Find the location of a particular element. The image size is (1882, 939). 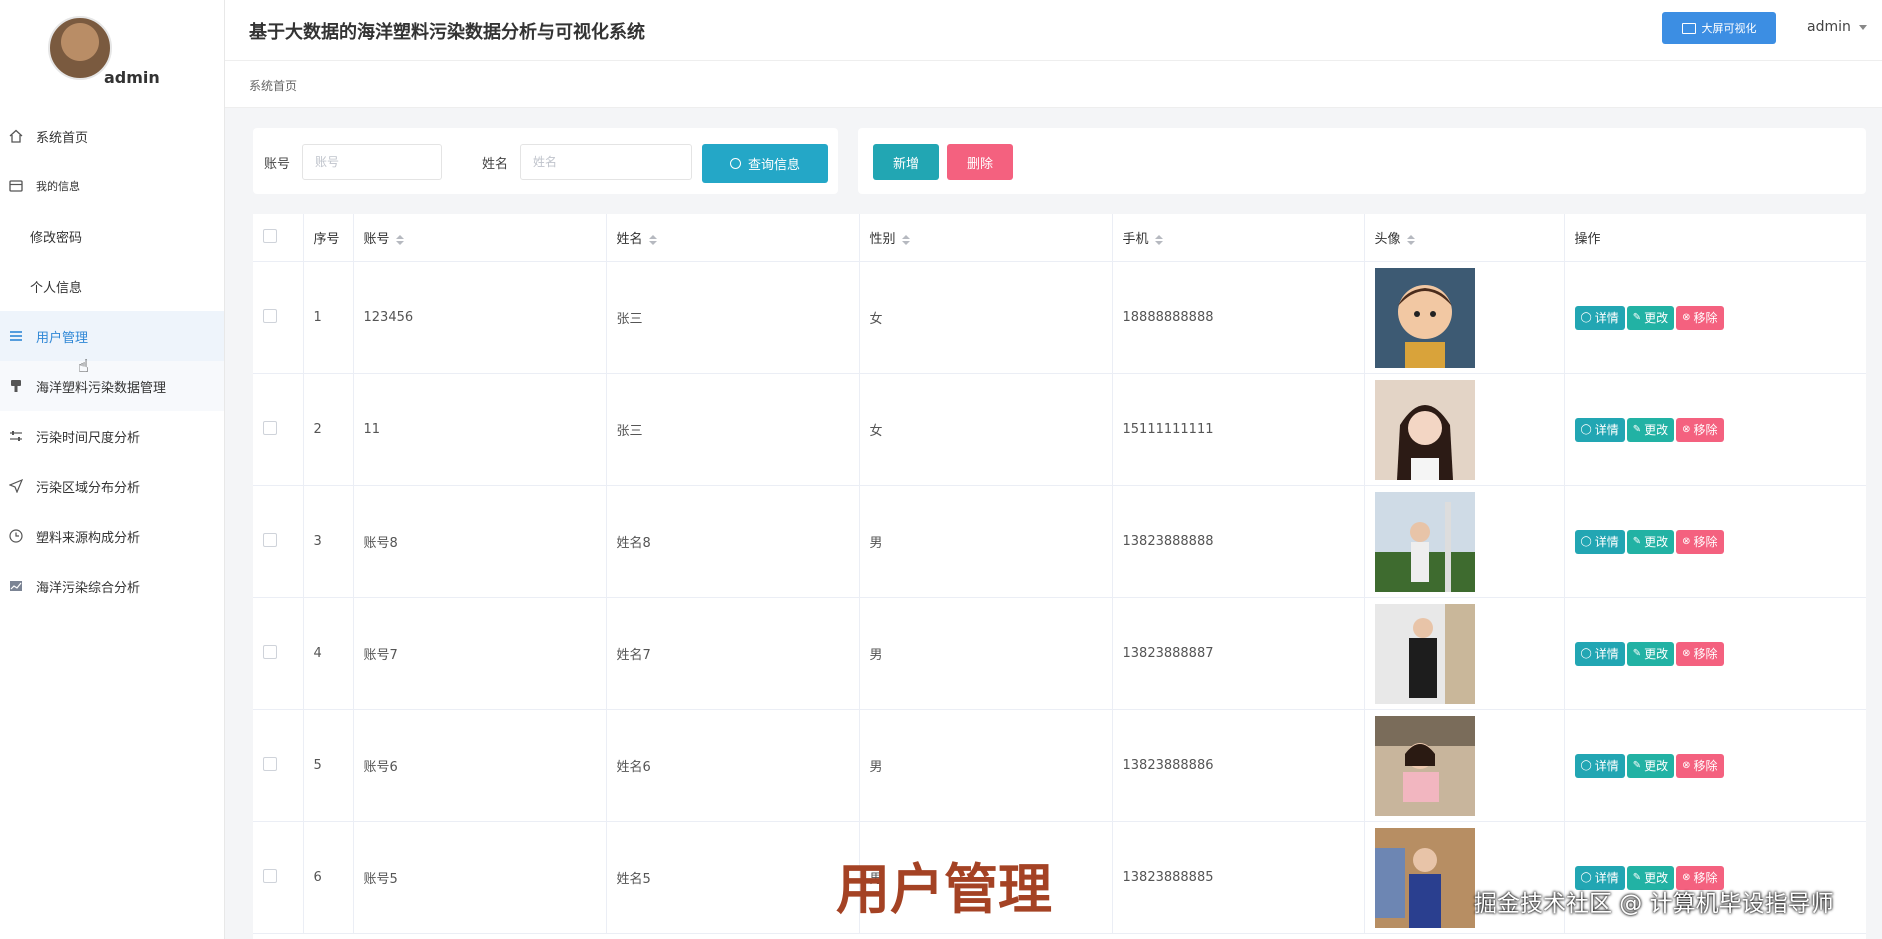

sidebar-item-user-management: 用户管理 is located at coordinates (112, 336).